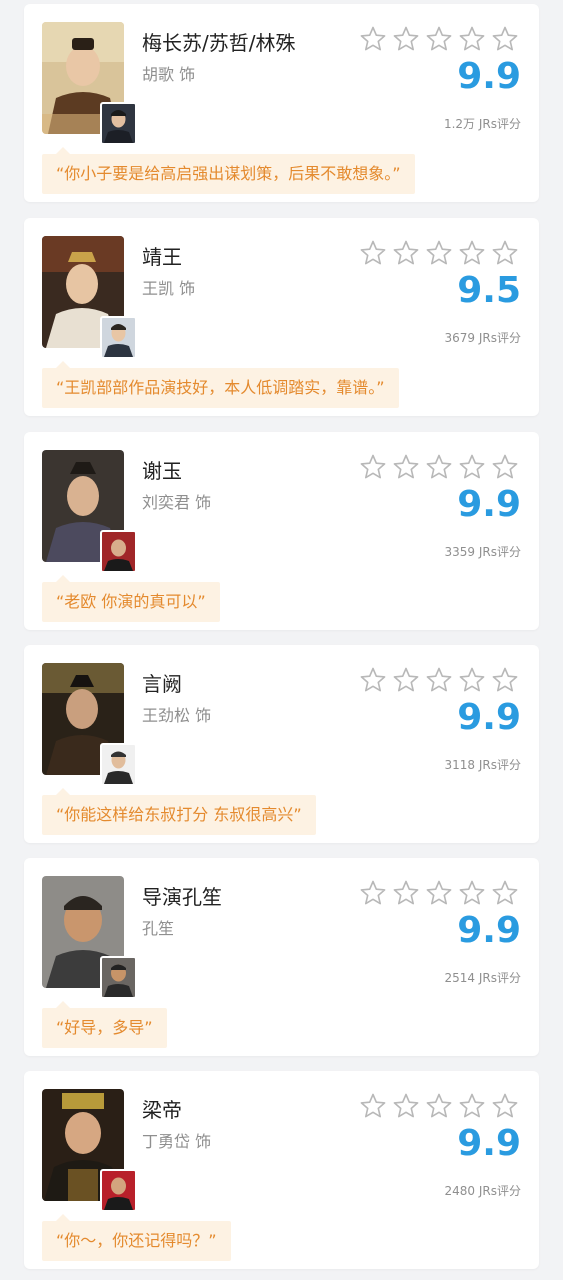  Describe the element at coordinates (482, 338) in the screenshot. I see `rating-count: 3679 JRs评分` at that location.